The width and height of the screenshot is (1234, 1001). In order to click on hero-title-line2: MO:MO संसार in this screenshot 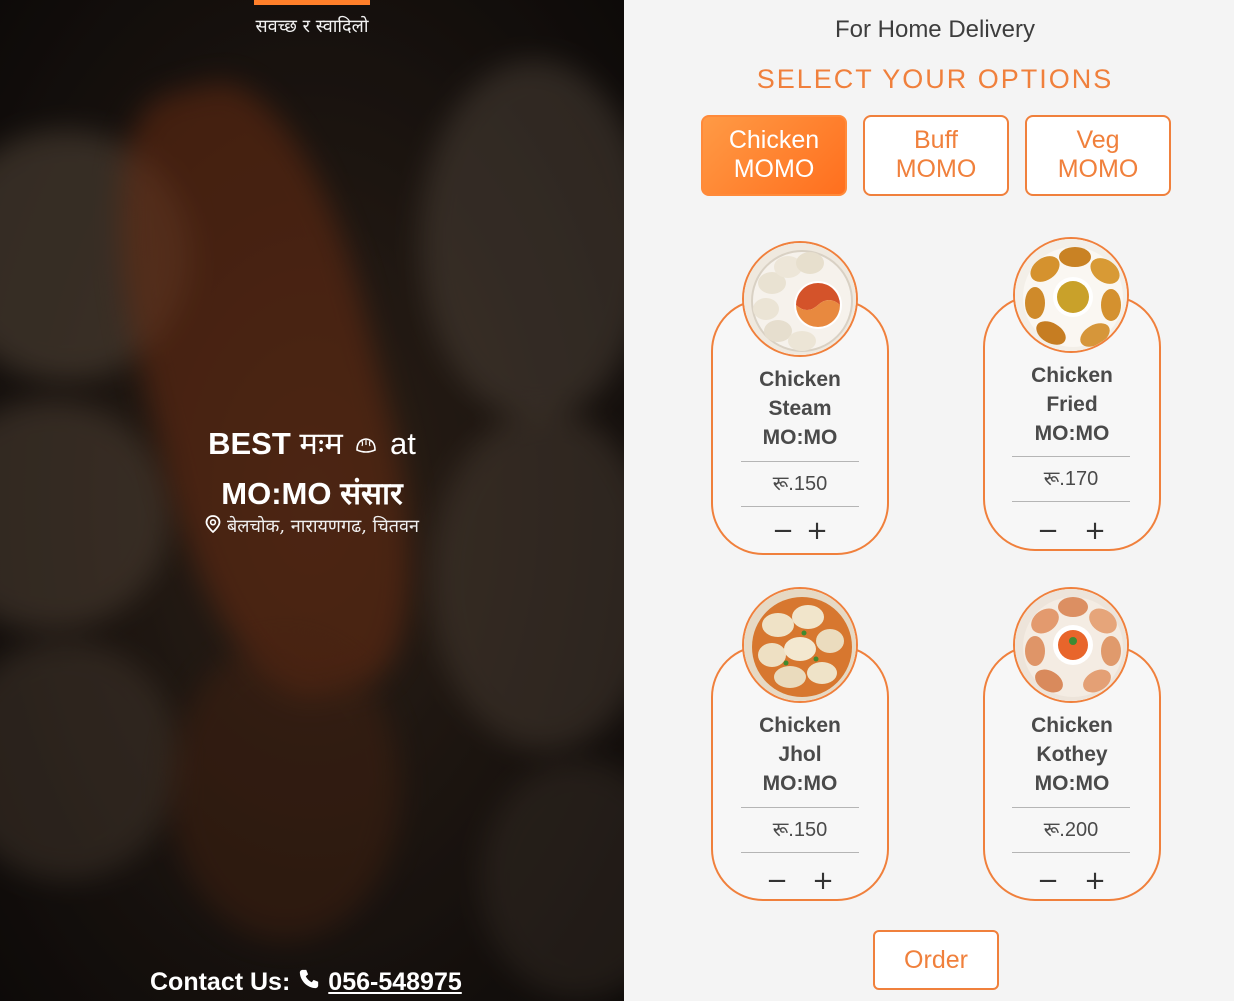, I will do `click(312, 493)`.